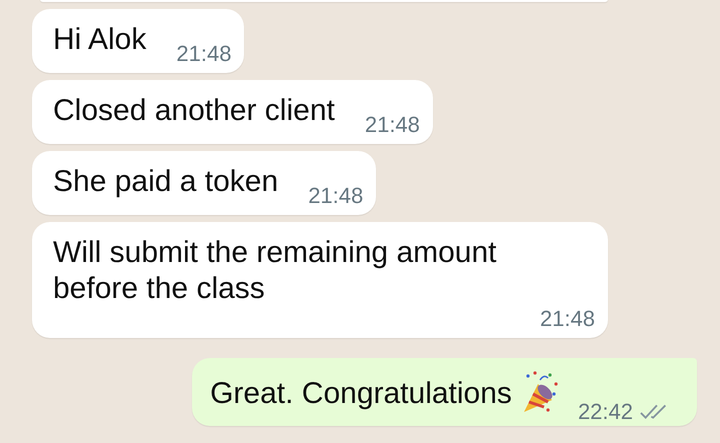 This screenshot has height=443, width=720. What do you see at coordinates (275, 271) in the screenshot?
I see `message-text: Will submit the remaining amount before the class` at bounding box center [275, 271].